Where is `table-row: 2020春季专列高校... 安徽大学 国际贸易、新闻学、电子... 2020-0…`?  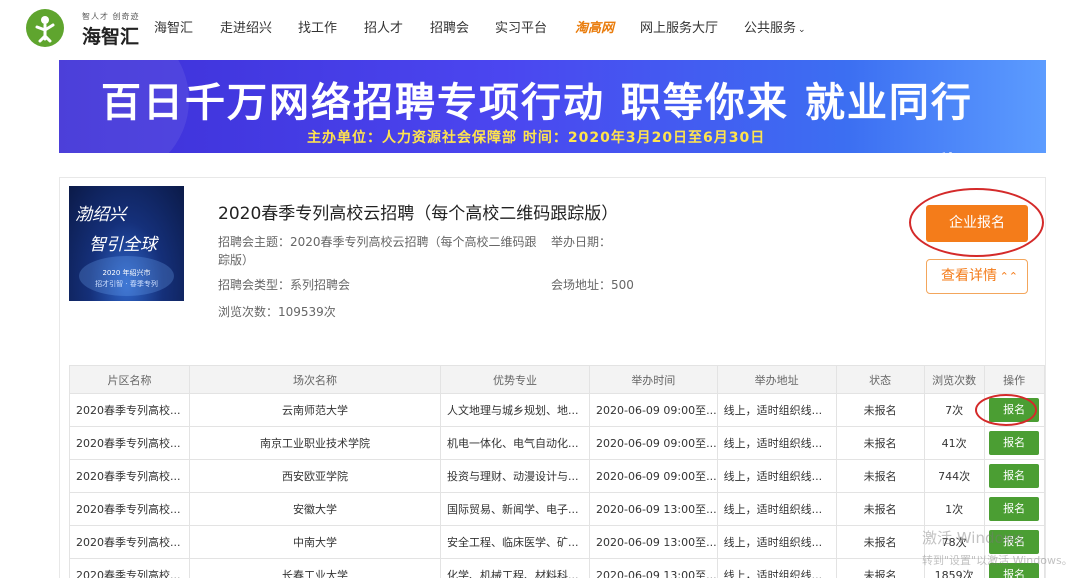
table-row: 2020春季专列高校... 安徽大学 国际贸易、新闻学、电子... 2020-0… is located at coordinates (557, 509).